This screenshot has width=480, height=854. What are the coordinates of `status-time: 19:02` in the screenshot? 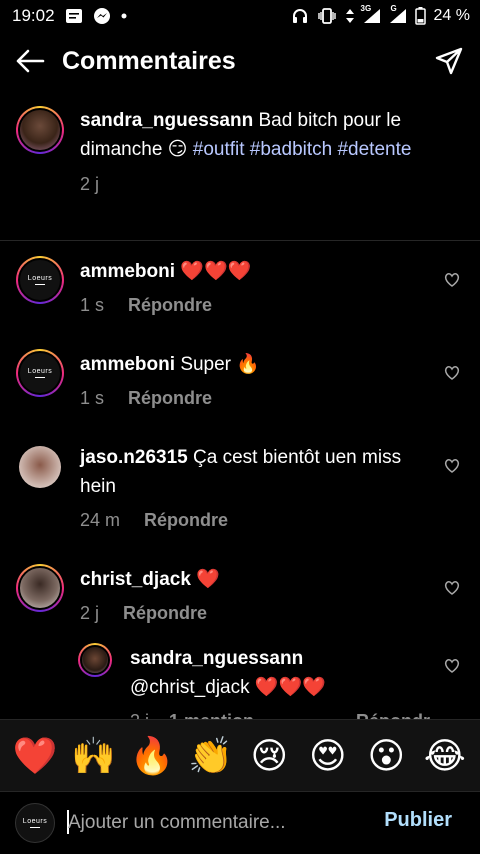 It's located at (33, 15).